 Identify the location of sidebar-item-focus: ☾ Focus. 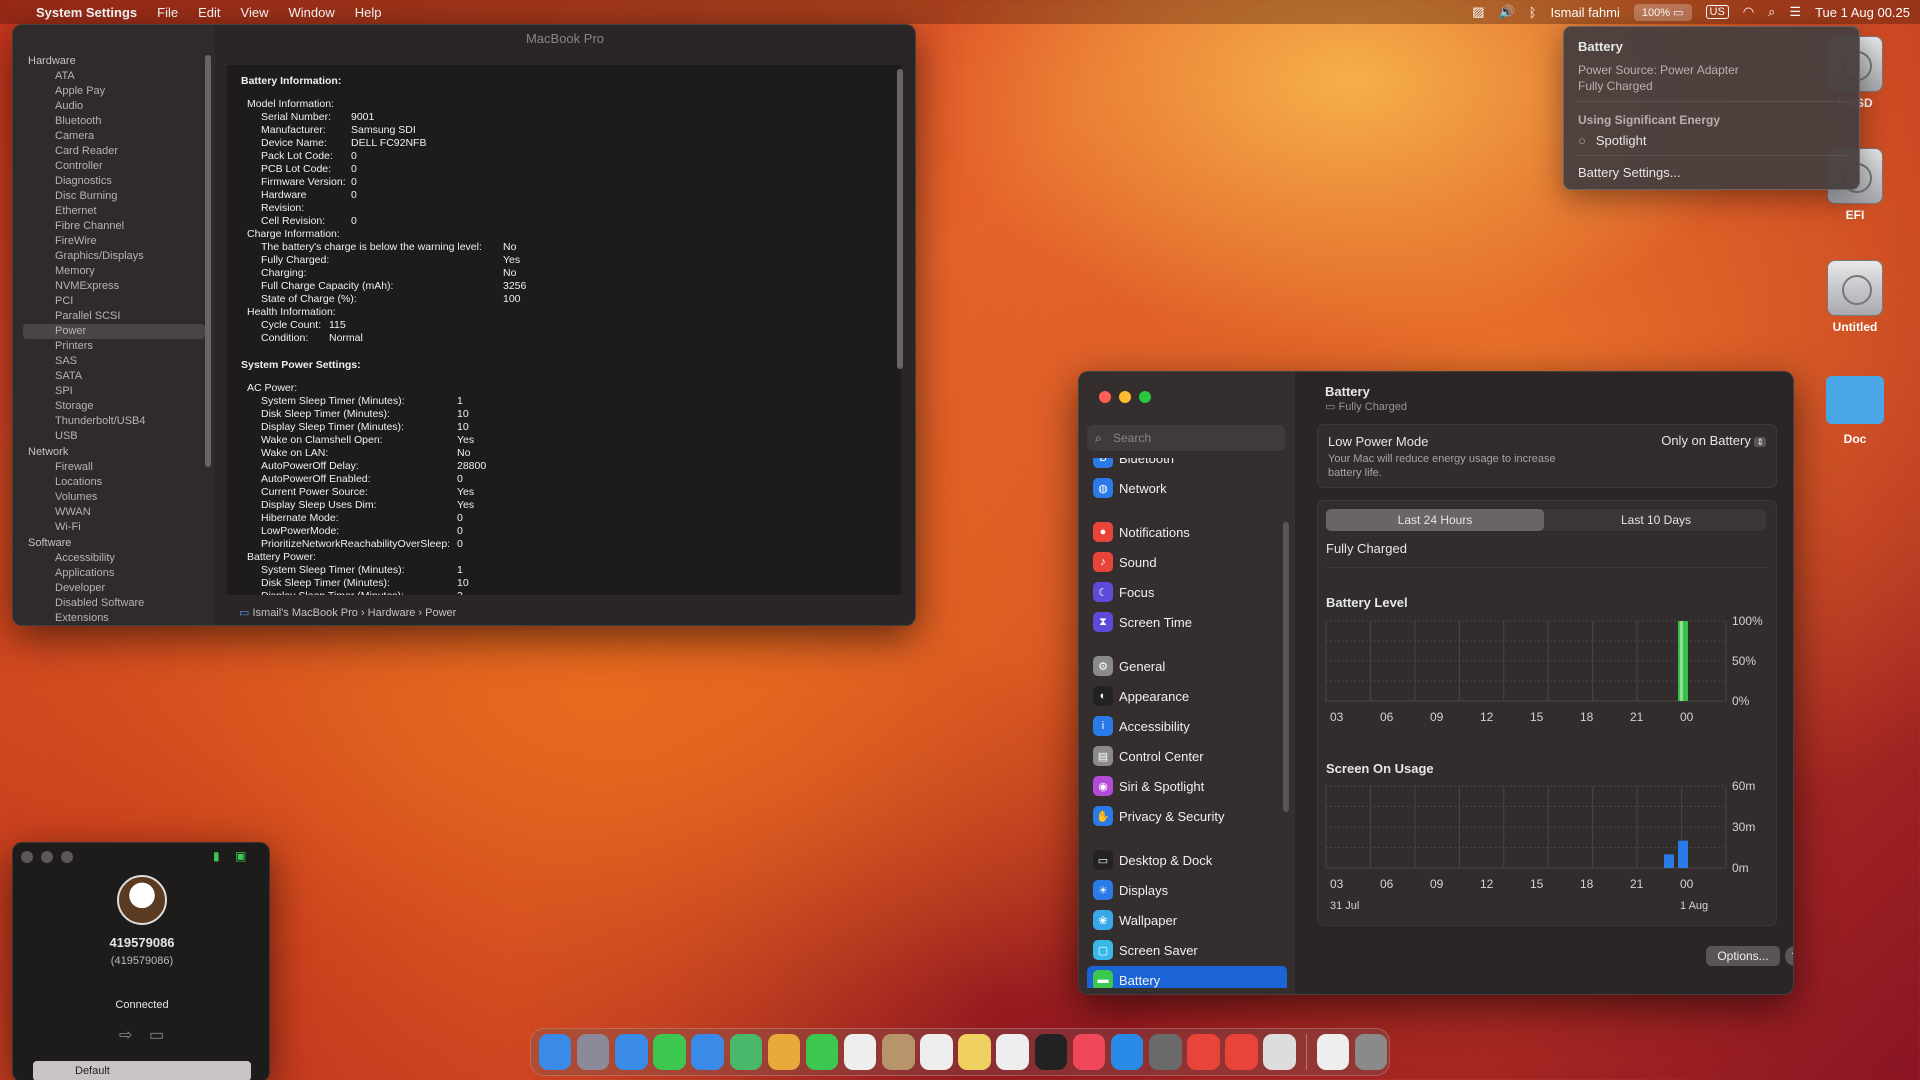
(1187, 592).